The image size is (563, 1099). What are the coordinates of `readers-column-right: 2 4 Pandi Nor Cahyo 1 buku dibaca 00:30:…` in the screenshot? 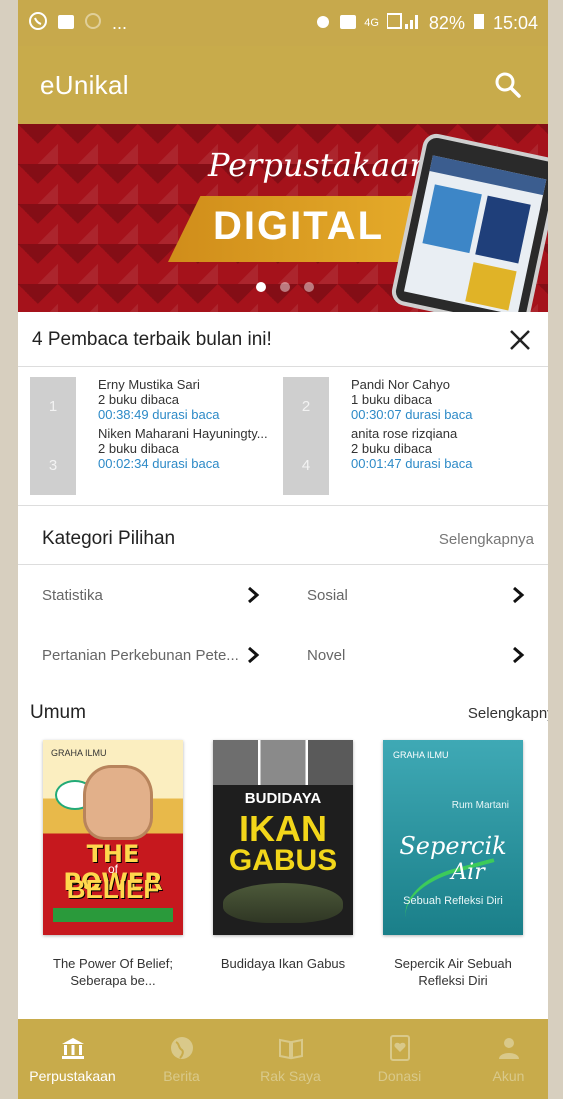 It's located at (409, 436).